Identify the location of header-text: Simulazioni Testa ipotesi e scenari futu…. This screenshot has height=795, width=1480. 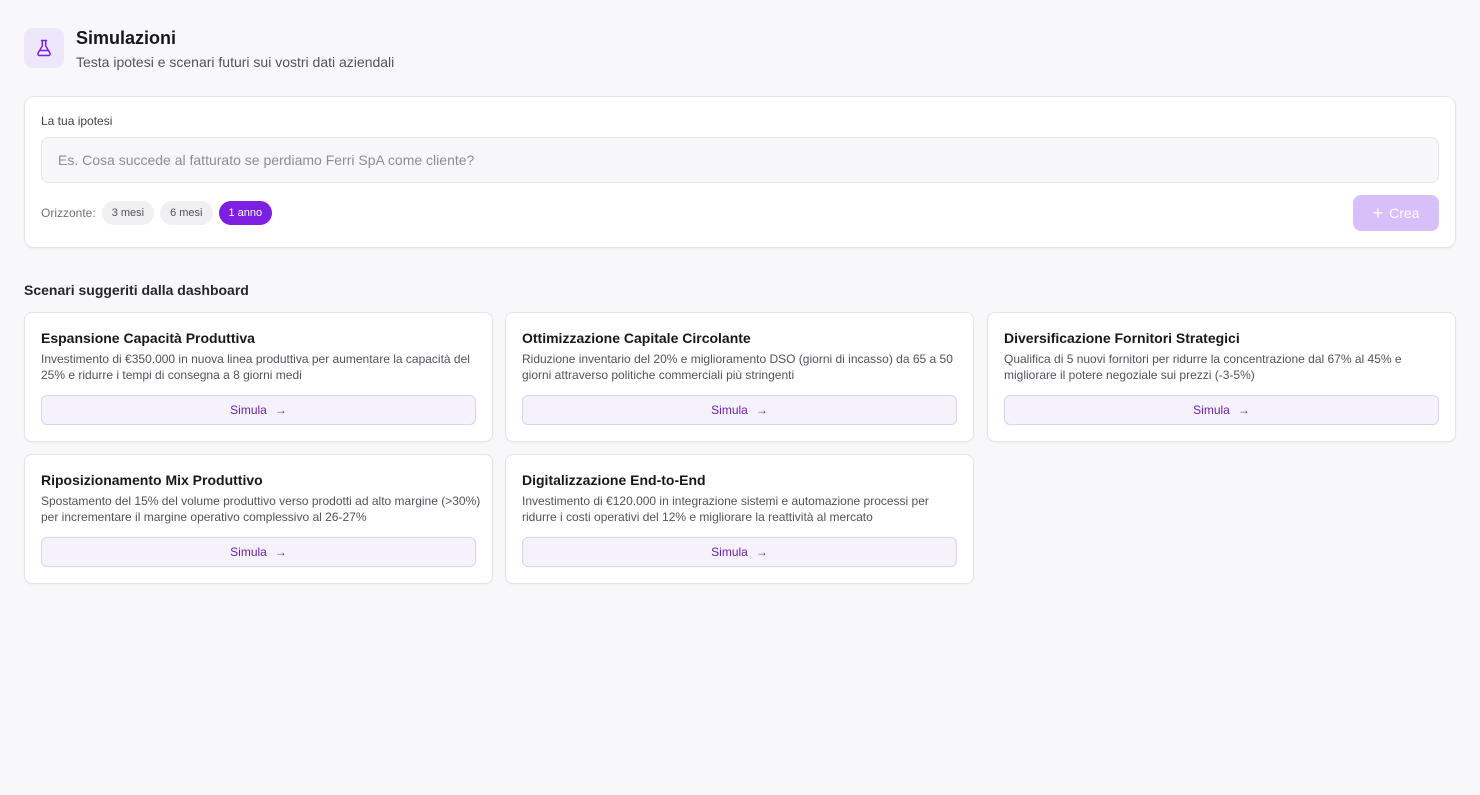
(235, 49).